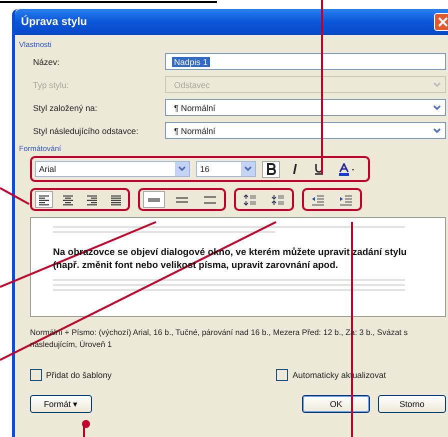 The image size is (448, 437). Describe the element at coordinates (319, 169) in the screenshot. I see `underline-icon` at that location.